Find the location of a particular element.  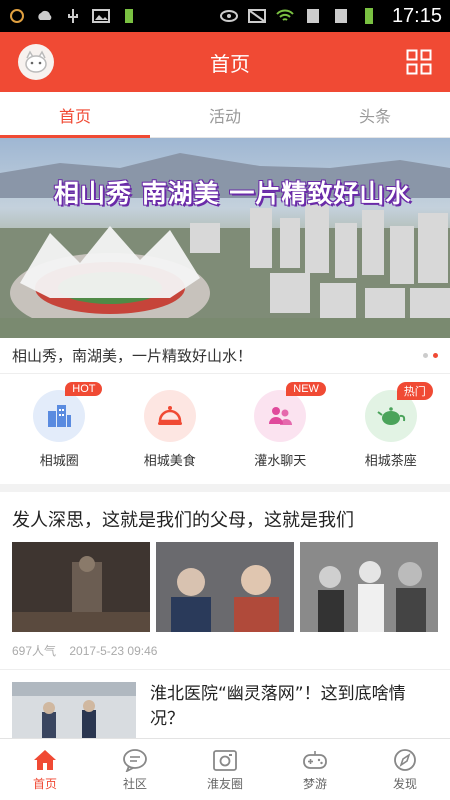

app-header: 首页 is located at coordinates (225, 62).